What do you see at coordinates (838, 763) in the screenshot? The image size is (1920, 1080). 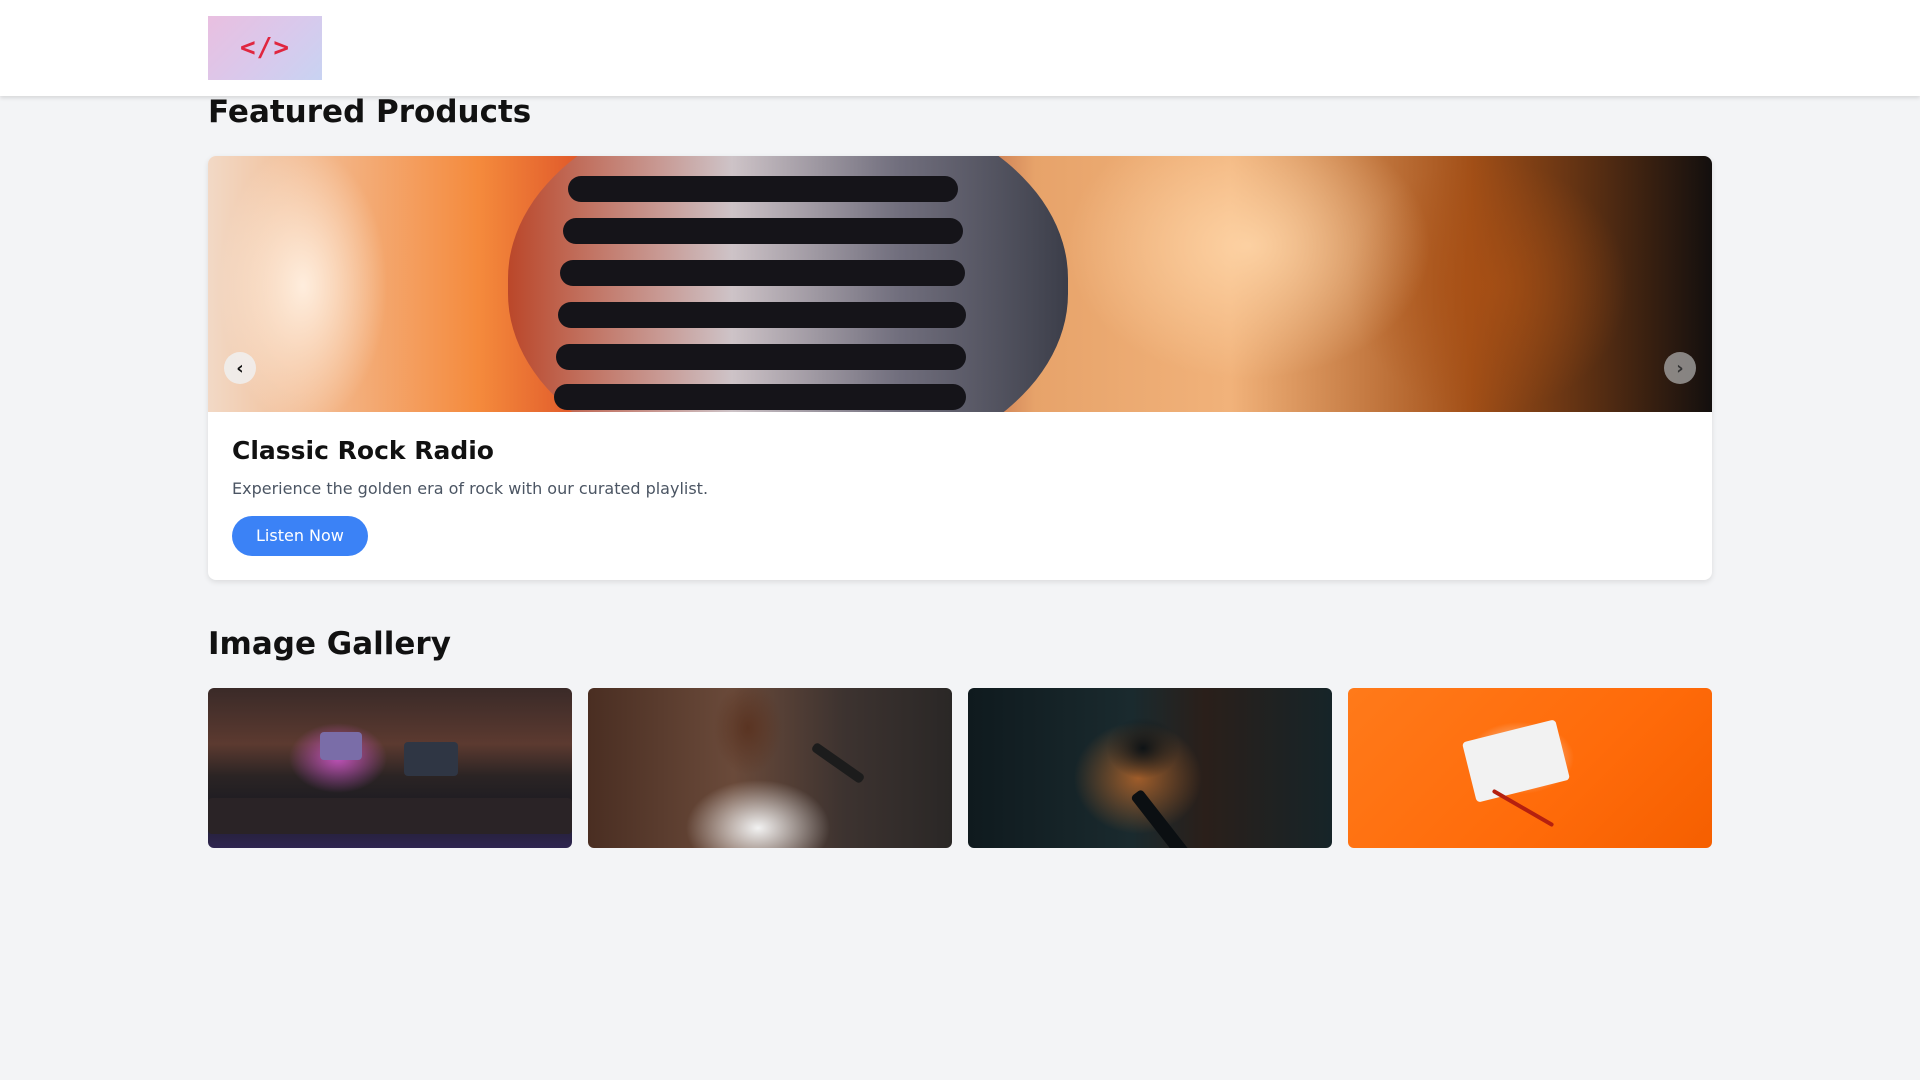 I see `microphone-arm-shape` at bounding box center [838, 763].